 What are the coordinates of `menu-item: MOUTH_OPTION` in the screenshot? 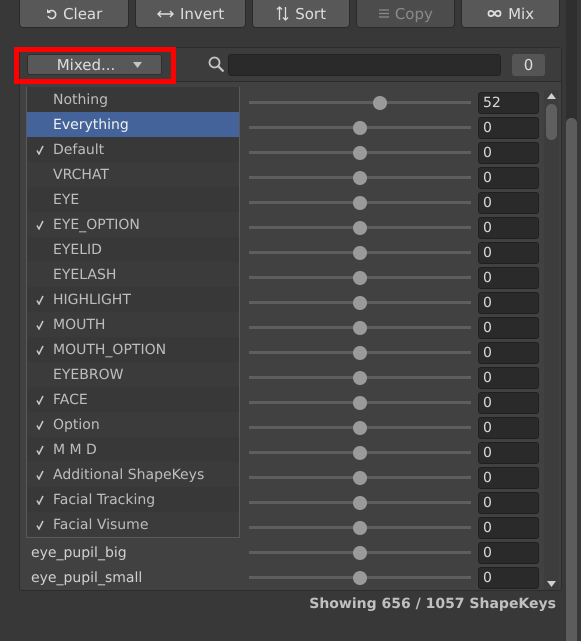 It's located at (133, 349).